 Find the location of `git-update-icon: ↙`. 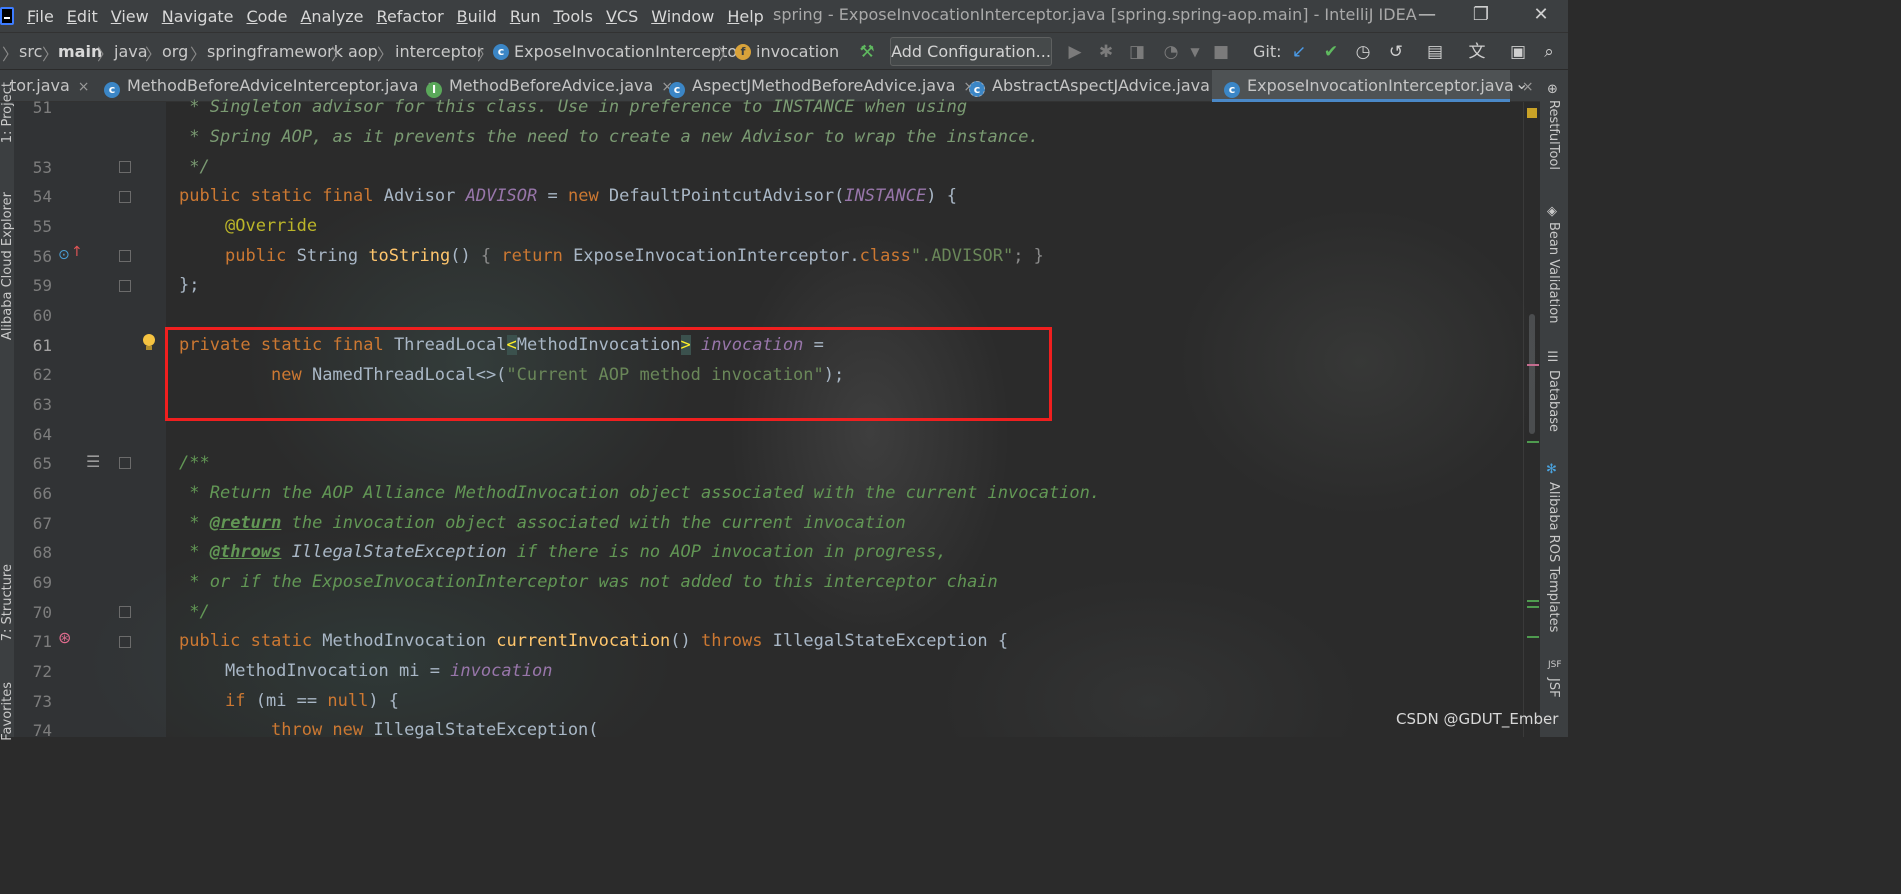

git-update-icon: ↙ is located at coordinates (1299, 52).